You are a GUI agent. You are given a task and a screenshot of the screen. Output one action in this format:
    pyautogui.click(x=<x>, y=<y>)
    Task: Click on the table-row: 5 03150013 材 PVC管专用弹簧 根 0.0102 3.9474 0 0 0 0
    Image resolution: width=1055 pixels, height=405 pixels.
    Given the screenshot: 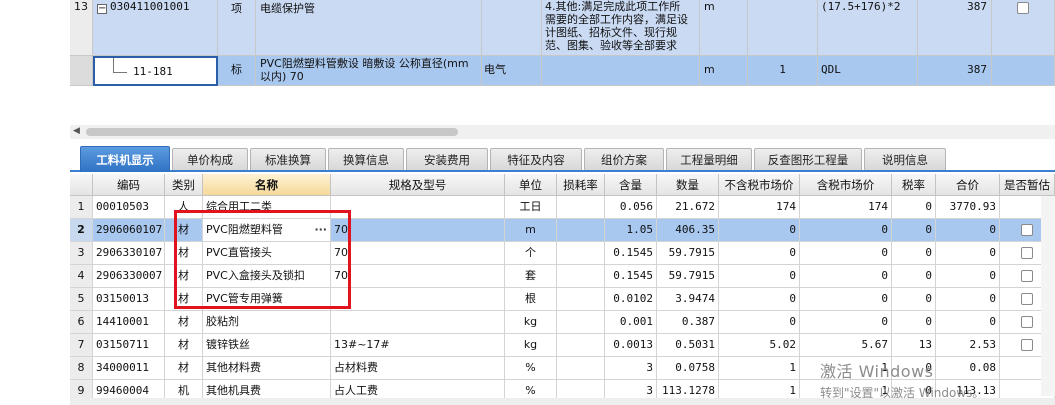 What is the action you would take?
    pyautogui.click(x=562, y=299)
    